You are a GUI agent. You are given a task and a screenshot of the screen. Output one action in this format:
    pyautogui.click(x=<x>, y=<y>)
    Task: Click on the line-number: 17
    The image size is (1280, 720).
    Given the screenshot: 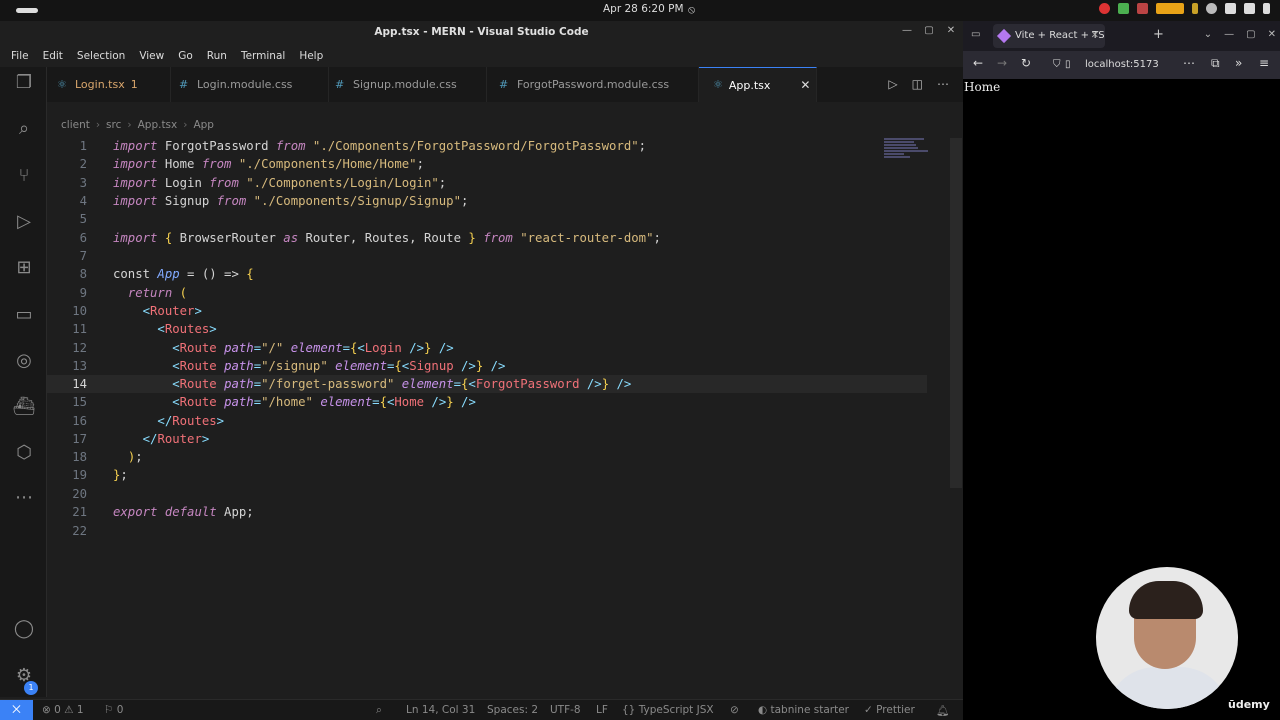 What is the action you would take?
    pyautogui.click(x=67, y=439)
    